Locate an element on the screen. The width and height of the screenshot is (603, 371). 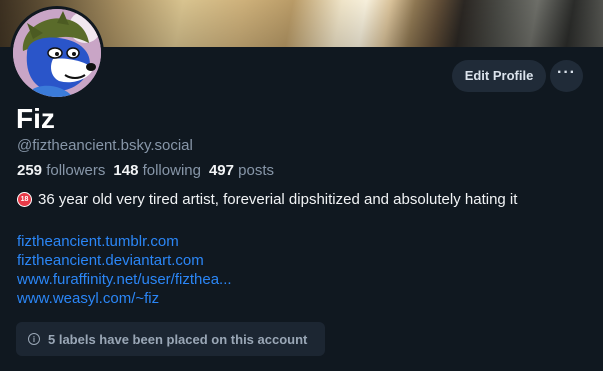
display-name: Fiz is located at coordinates (35, 118).